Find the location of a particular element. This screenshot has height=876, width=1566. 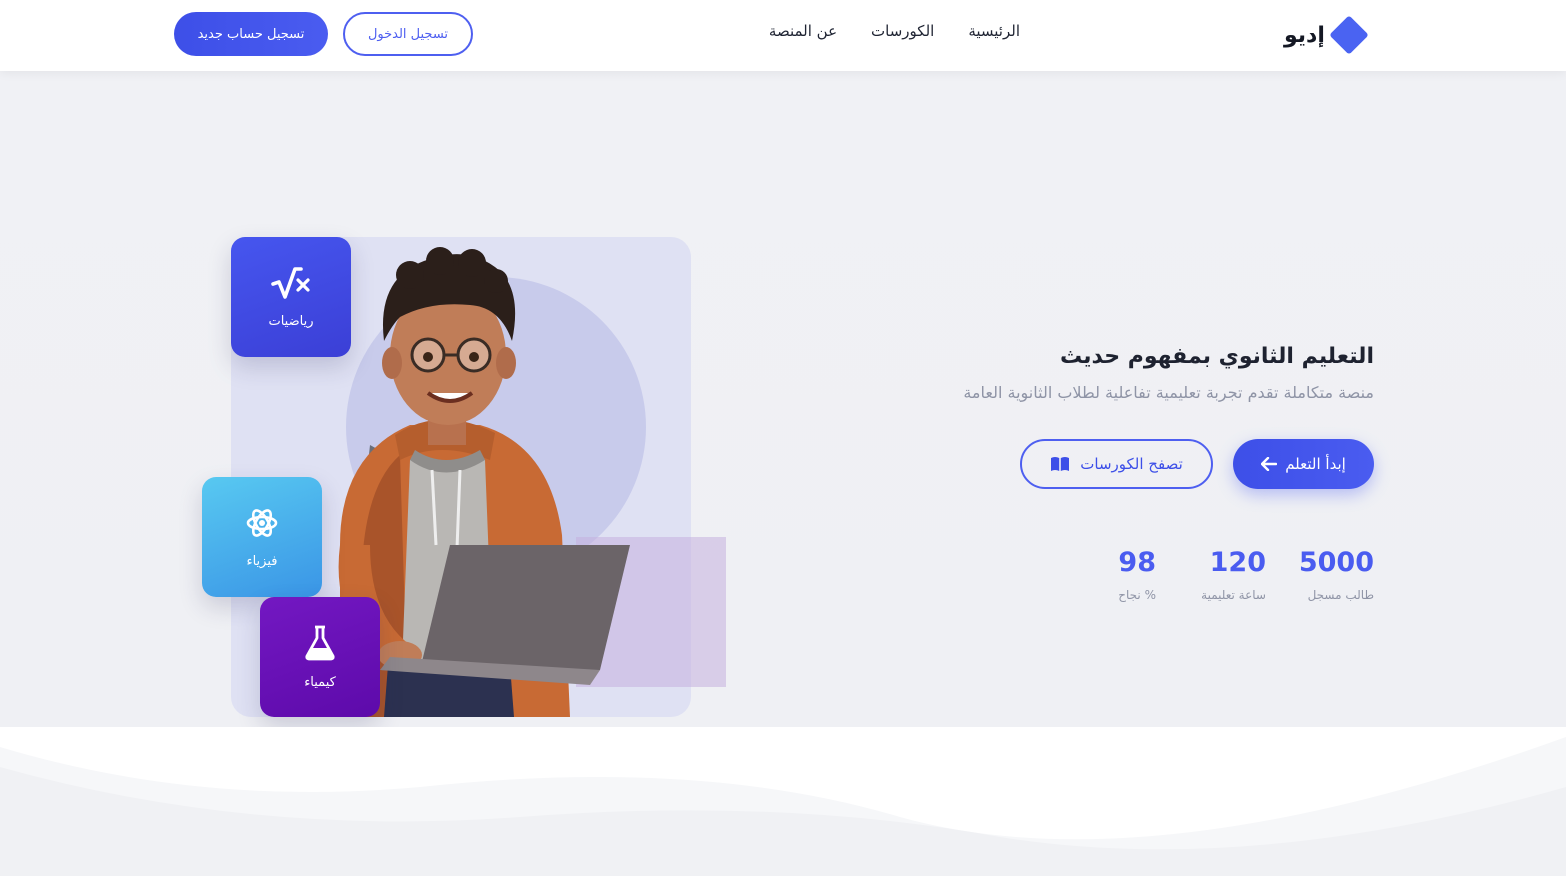

subject-tile-physics: فيزياء is located at coordinates (262, 537).